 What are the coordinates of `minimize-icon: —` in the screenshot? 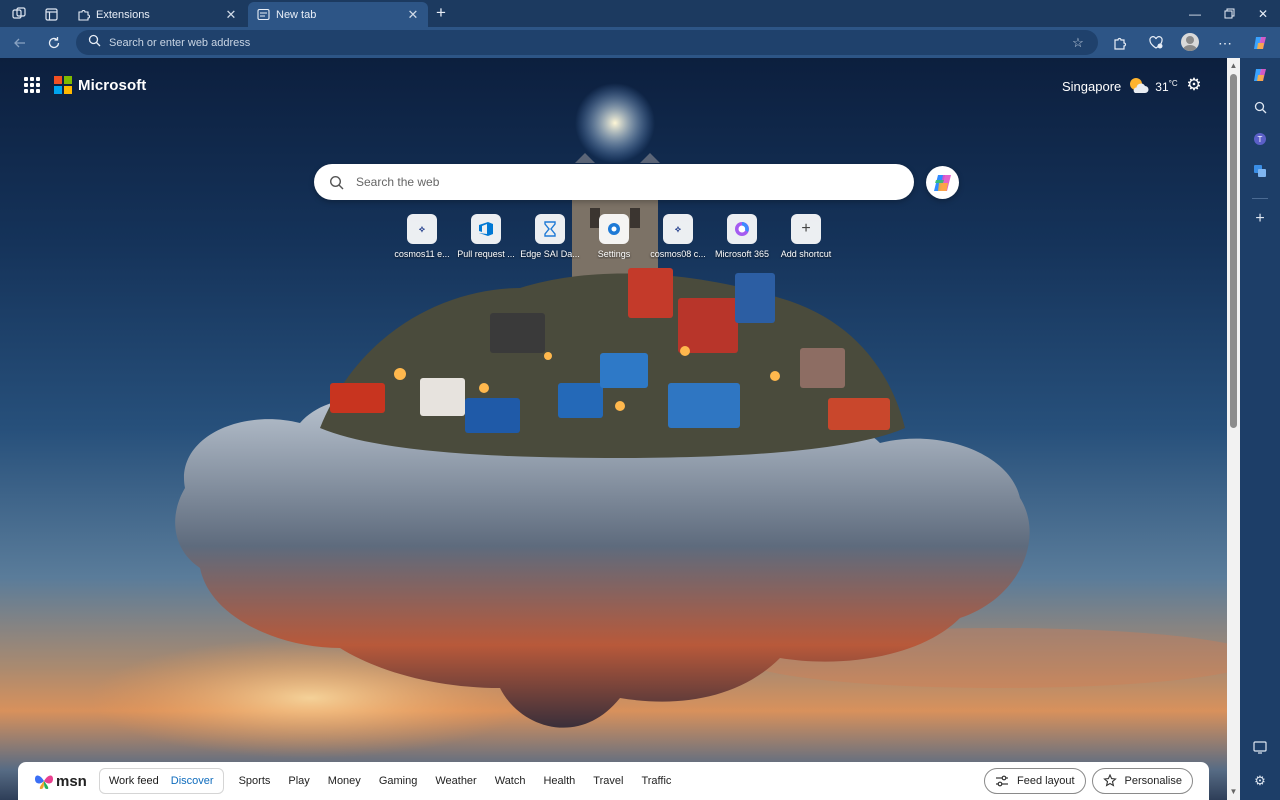 It's located at (1195, 13).